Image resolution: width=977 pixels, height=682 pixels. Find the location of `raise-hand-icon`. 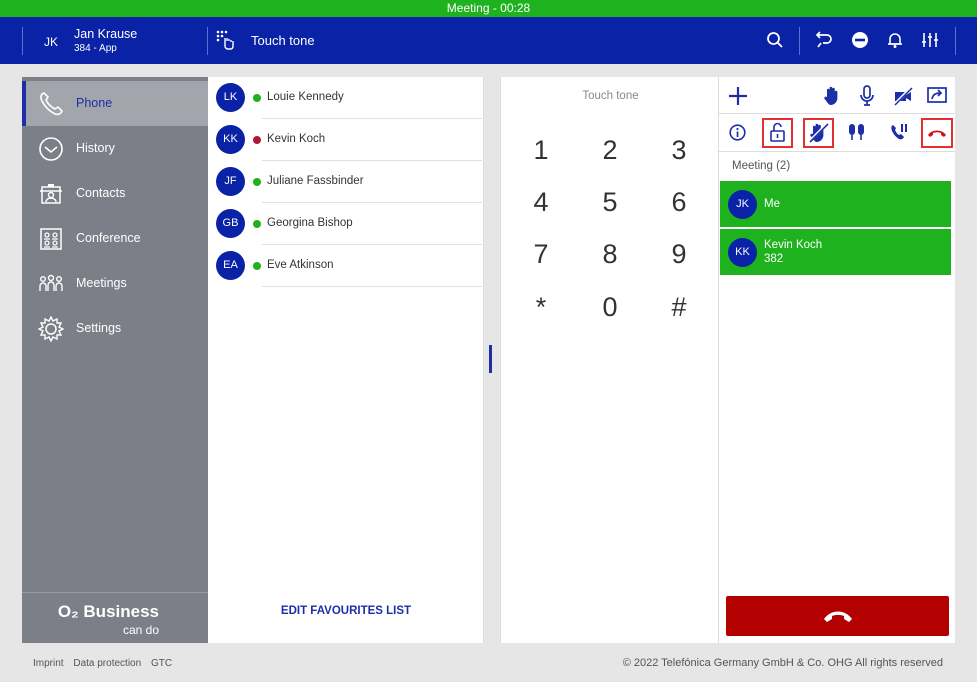

raise-hand-icon is located at coordinates (832, 97).